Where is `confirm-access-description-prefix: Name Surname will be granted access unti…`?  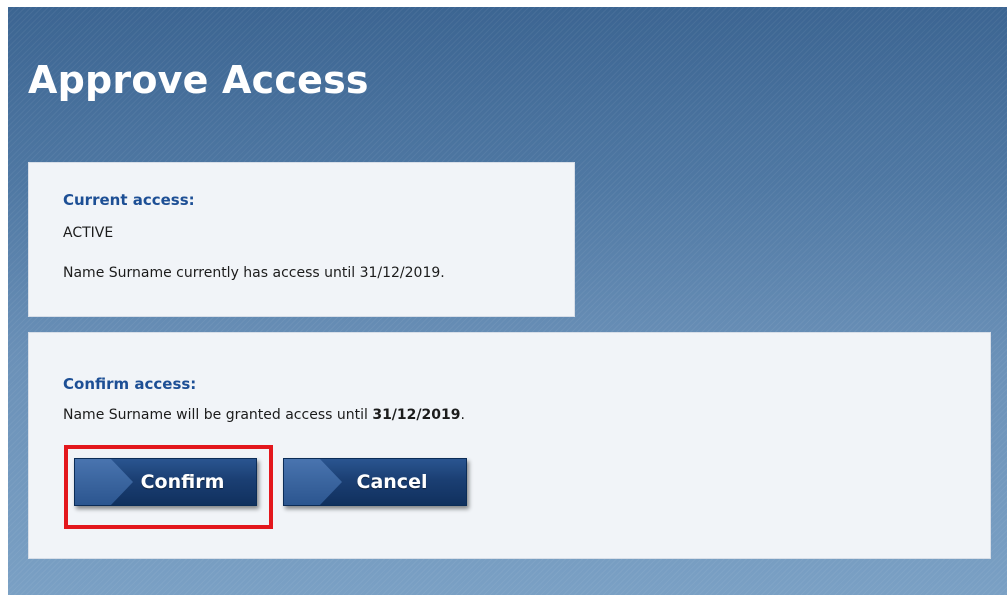
confirm-access-description-prefix: Name Surname will be granted access unti… is located at coordinates (218, 415).